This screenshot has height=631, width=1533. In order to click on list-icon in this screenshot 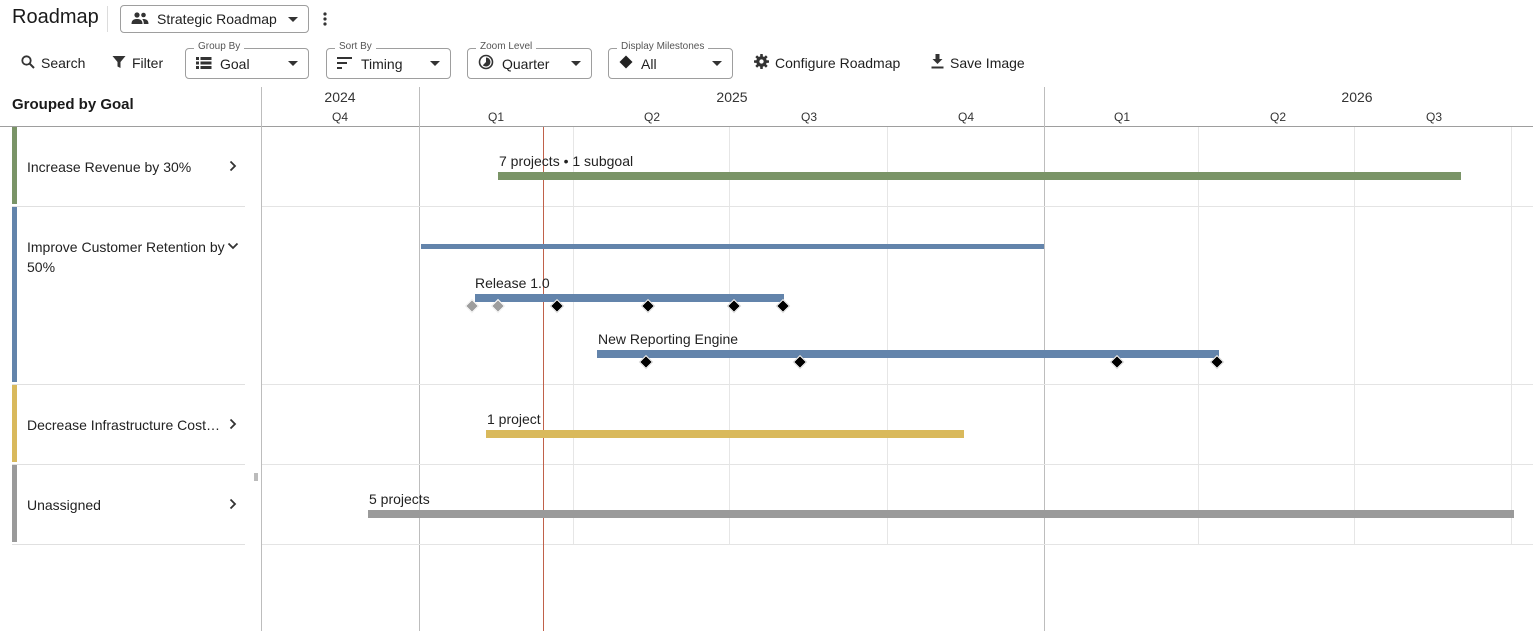, I will do `click(204, 64)`.